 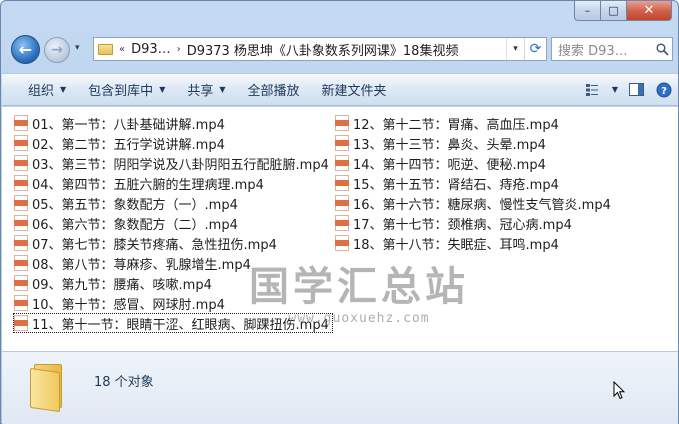 I want to click on file-item: 14、第十四节：呃逆、便秘.mp4, so click(x=474, y=163).